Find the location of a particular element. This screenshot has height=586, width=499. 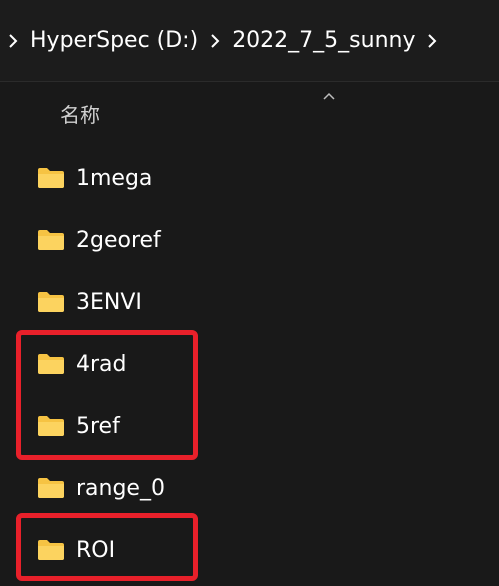

column-header-name: 名称 is located at coordinates (80, 113).